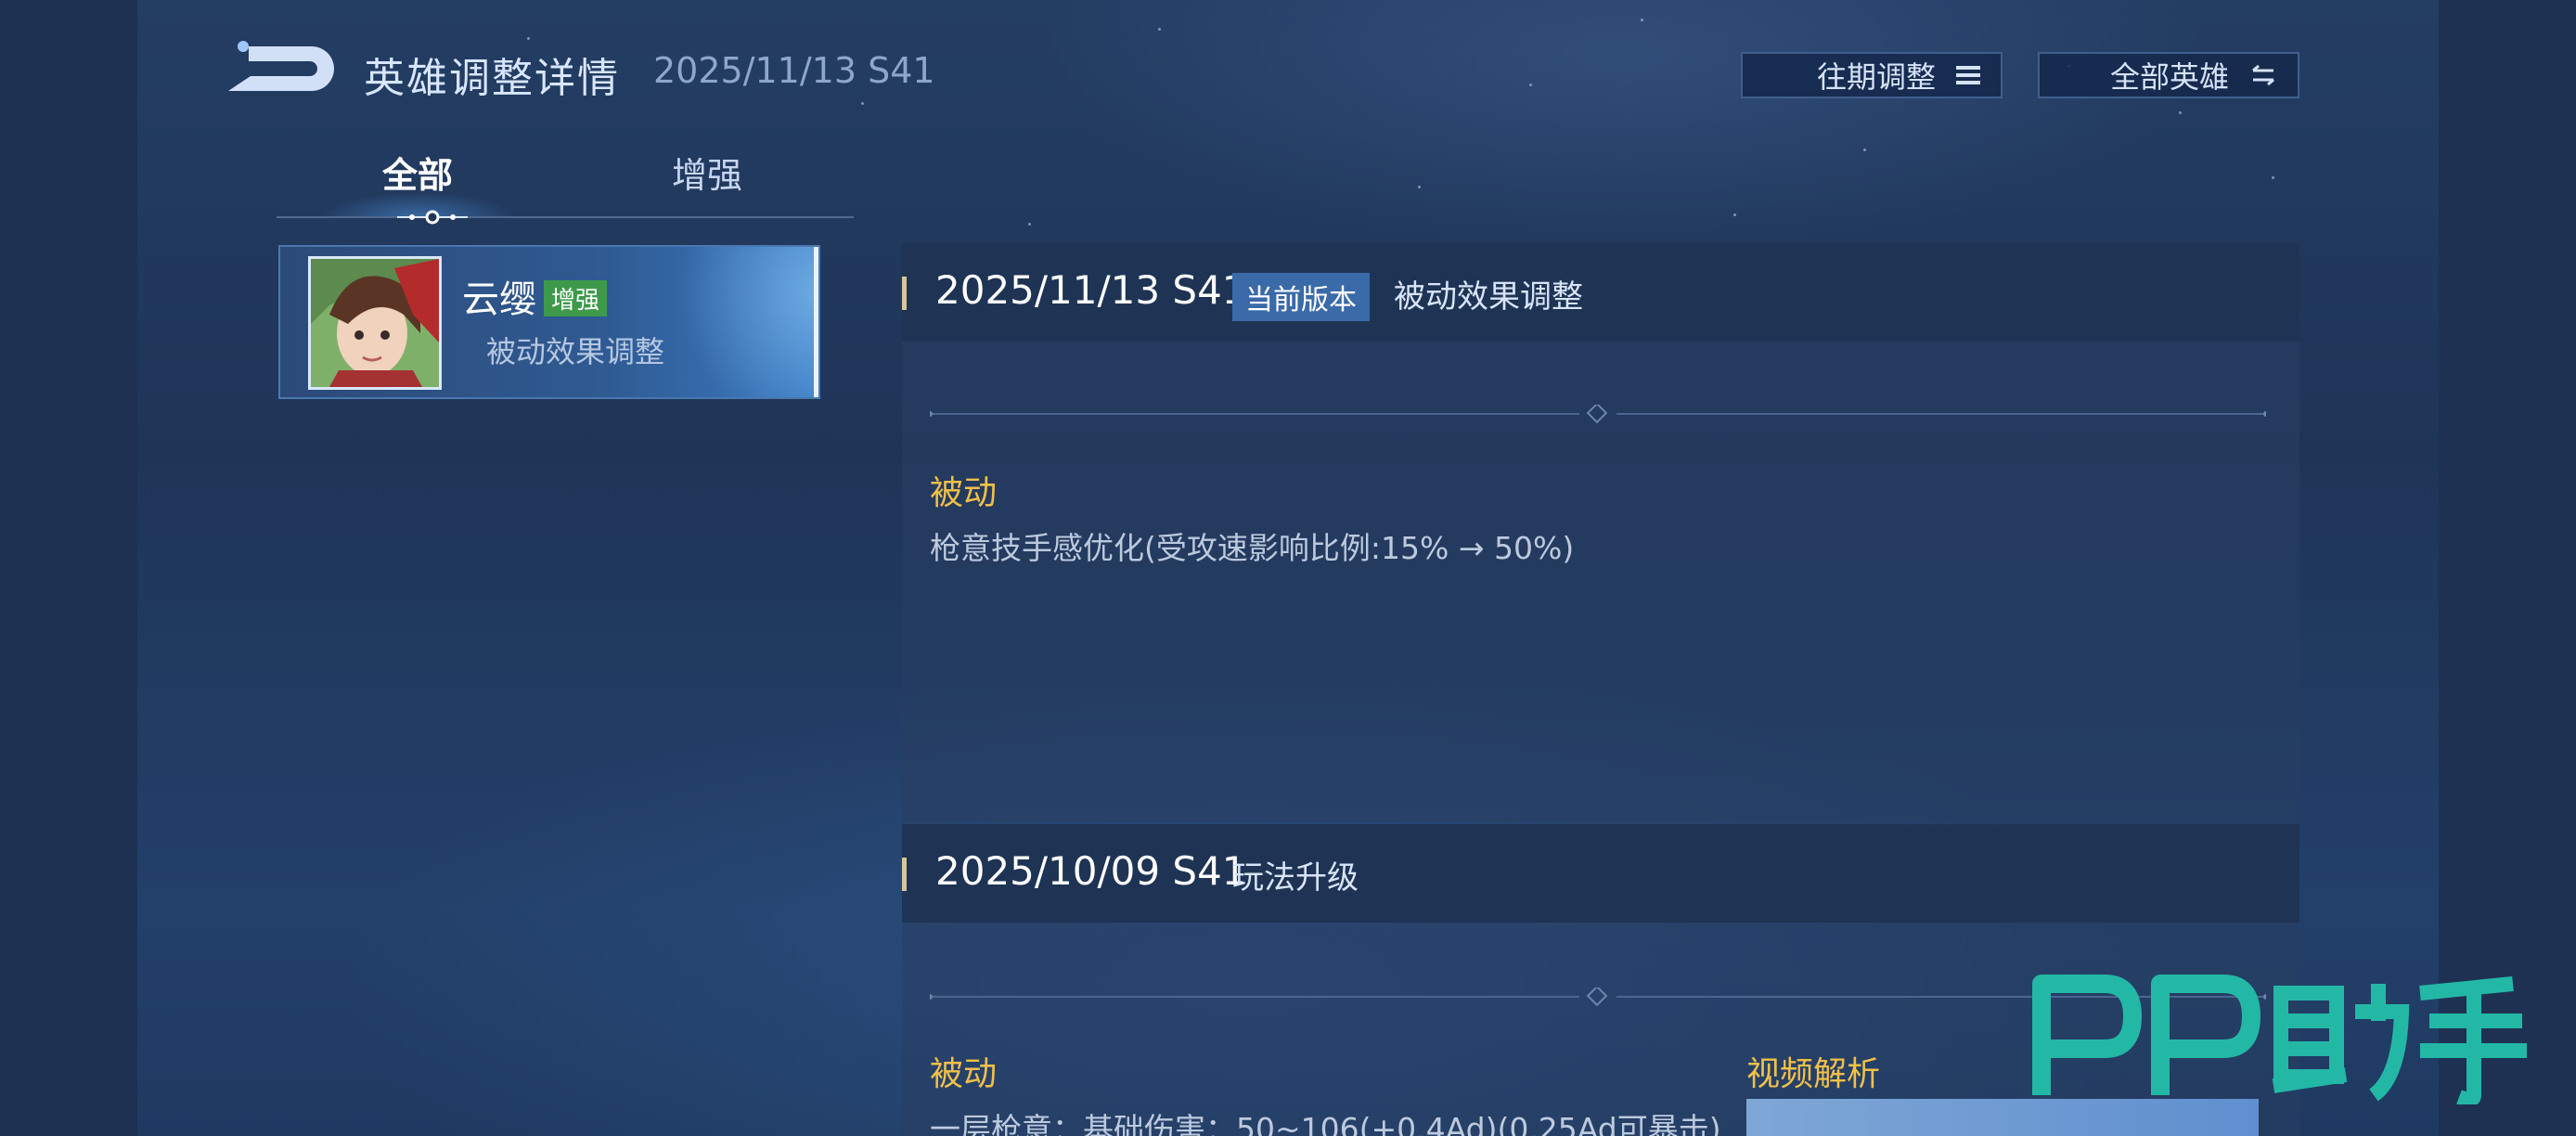 The width and height of the screenshot is (2576, 1136). I want to click on all-heroes-label: 全部英雄, so click(2169, 77).